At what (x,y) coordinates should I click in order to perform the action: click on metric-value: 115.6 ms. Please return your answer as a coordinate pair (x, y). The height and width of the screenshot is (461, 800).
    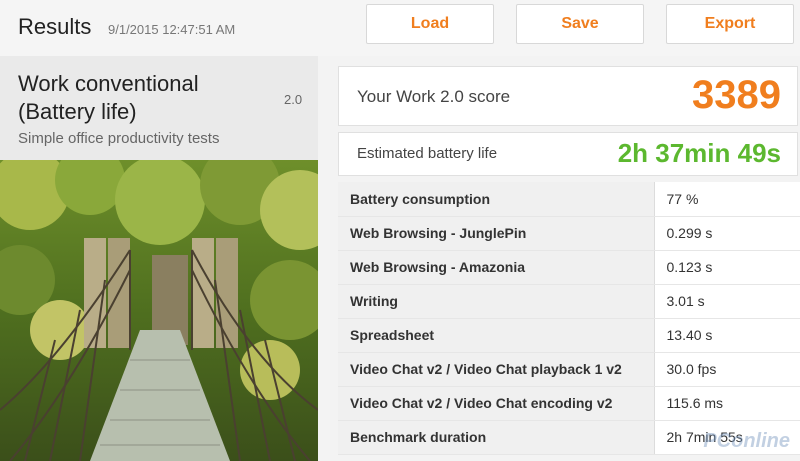
    Looking at the image, I should click on (727, 403).